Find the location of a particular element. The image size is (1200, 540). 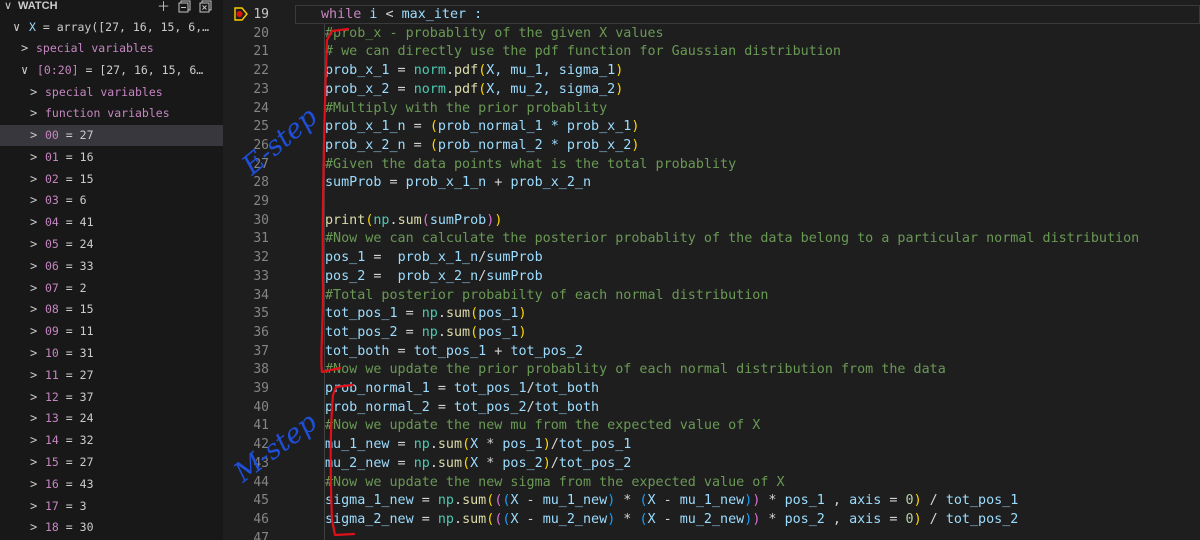

line-number: 41 is located at coordinates (246, 425).